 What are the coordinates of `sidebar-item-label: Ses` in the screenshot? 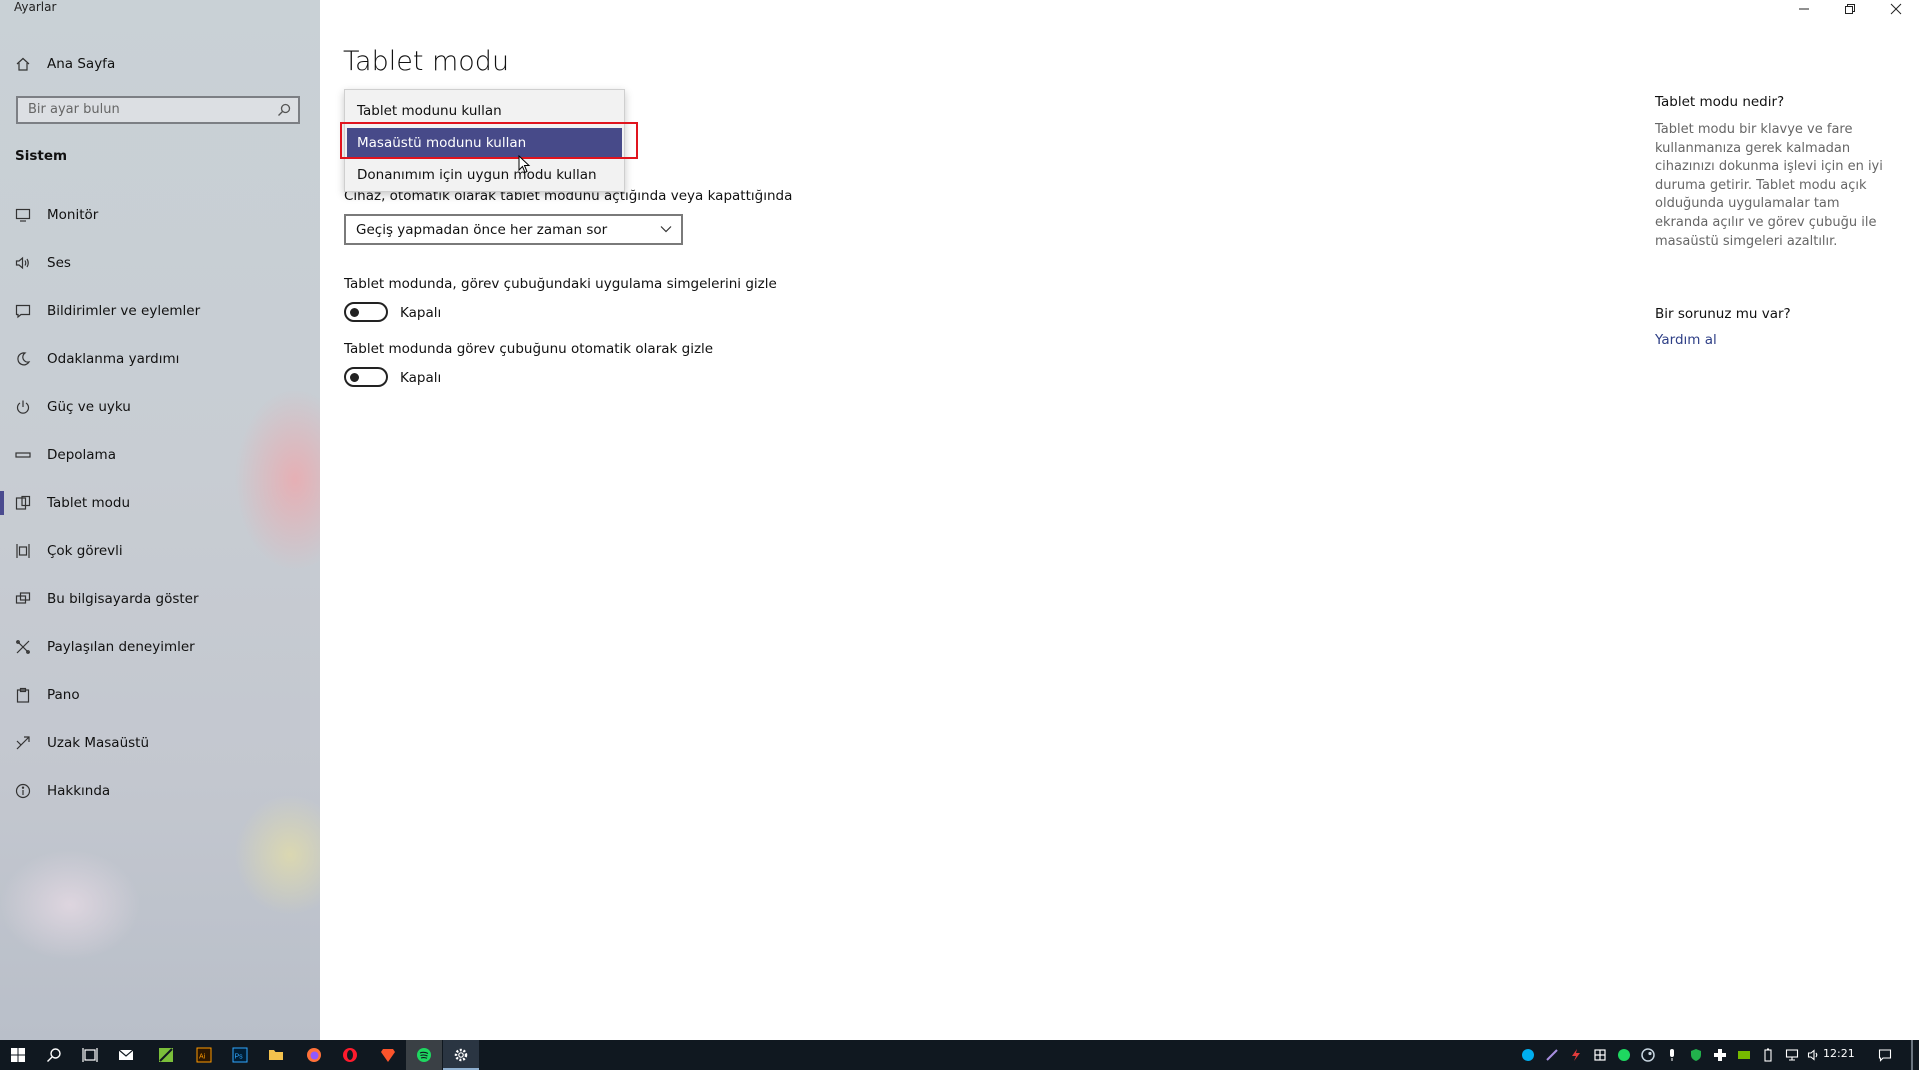 It's located at (59, 263).